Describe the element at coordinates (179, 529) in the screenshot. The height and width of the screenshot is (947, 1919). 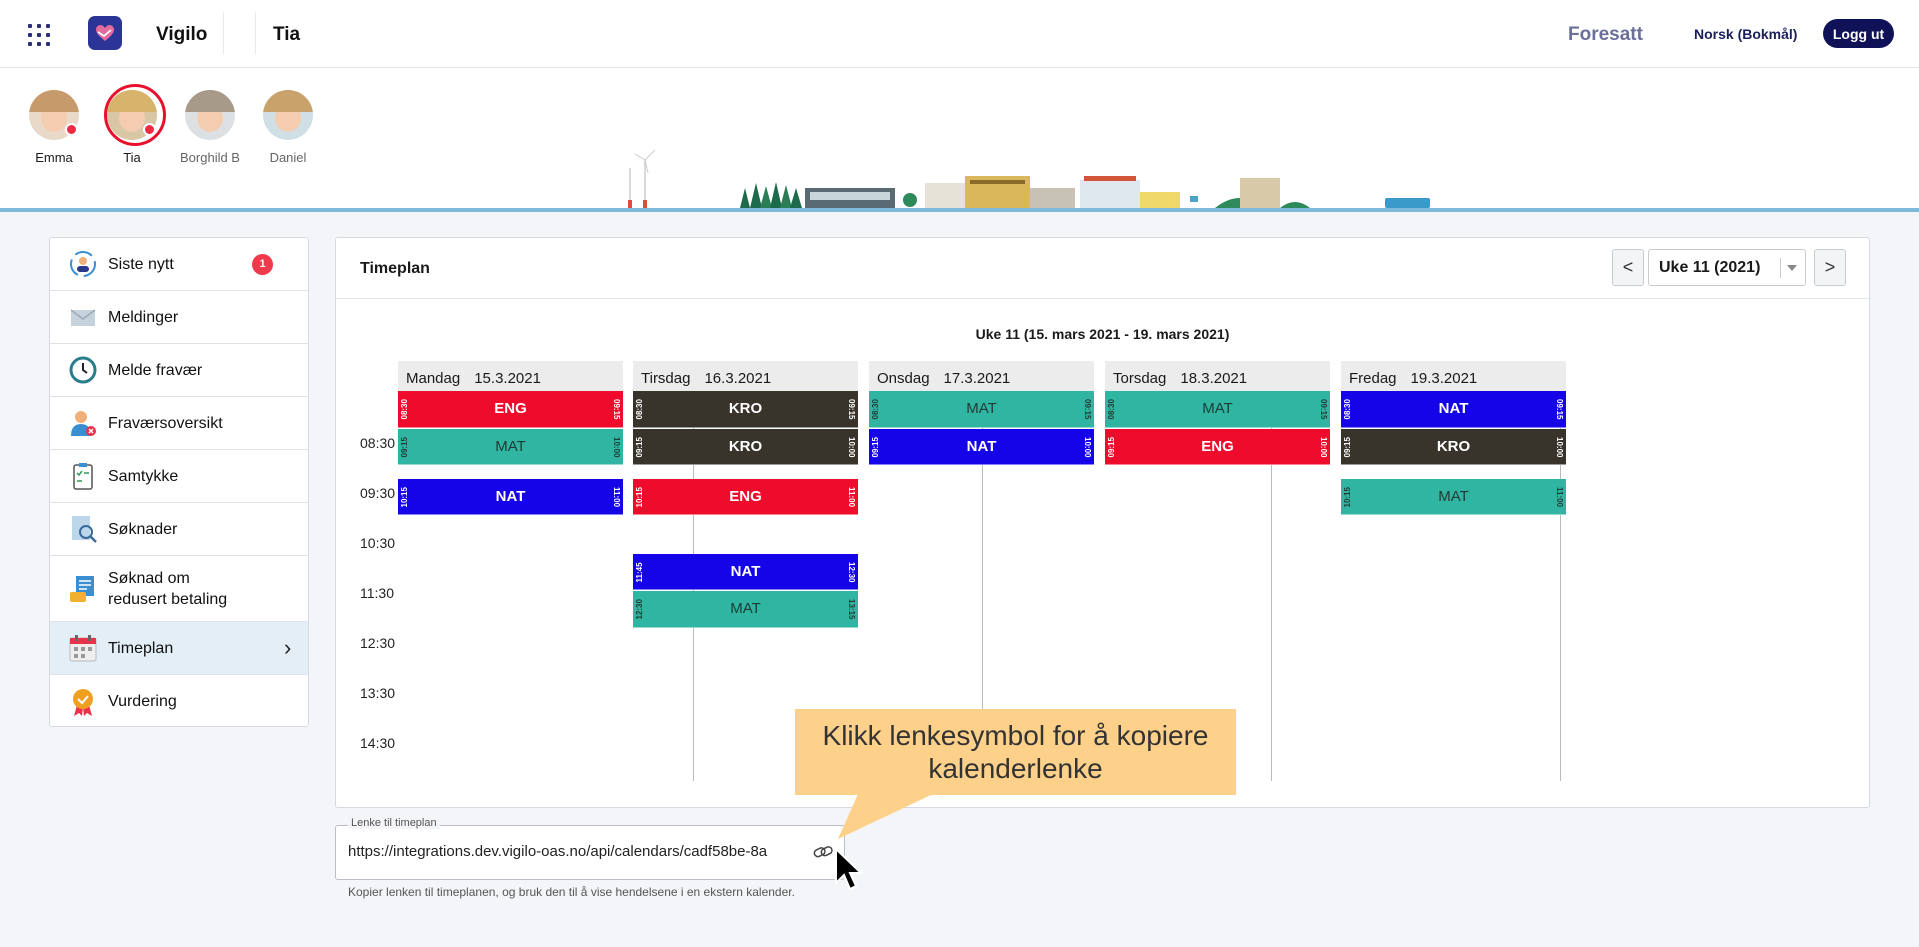
I see `menu-item-soknader: Søknader` at that location.